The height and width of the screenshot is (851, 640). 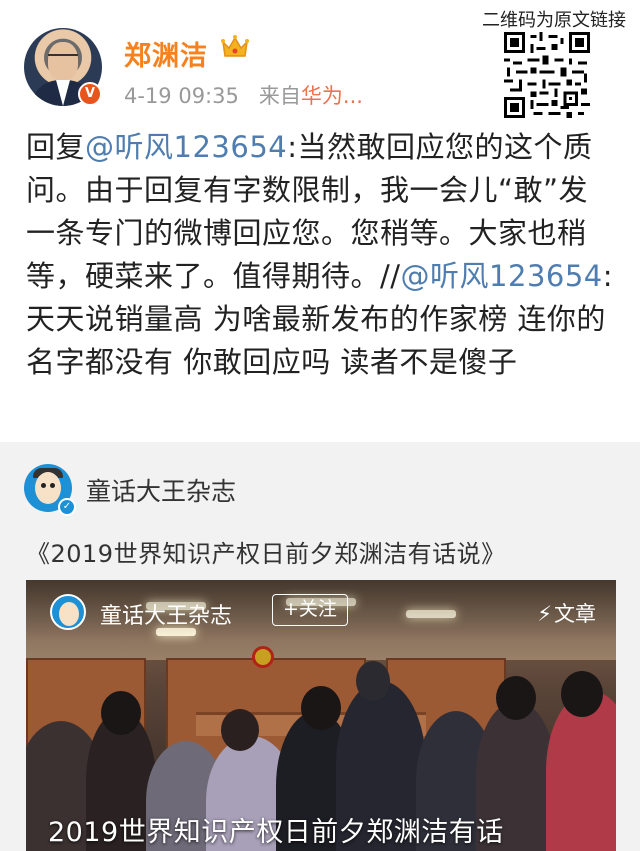 What do you see at coordinates (276, 832) in the screenshot?
I see `video-caption: 2019世界知识产权日前夕郑渊洁有话` at bounding box center [276, 832].